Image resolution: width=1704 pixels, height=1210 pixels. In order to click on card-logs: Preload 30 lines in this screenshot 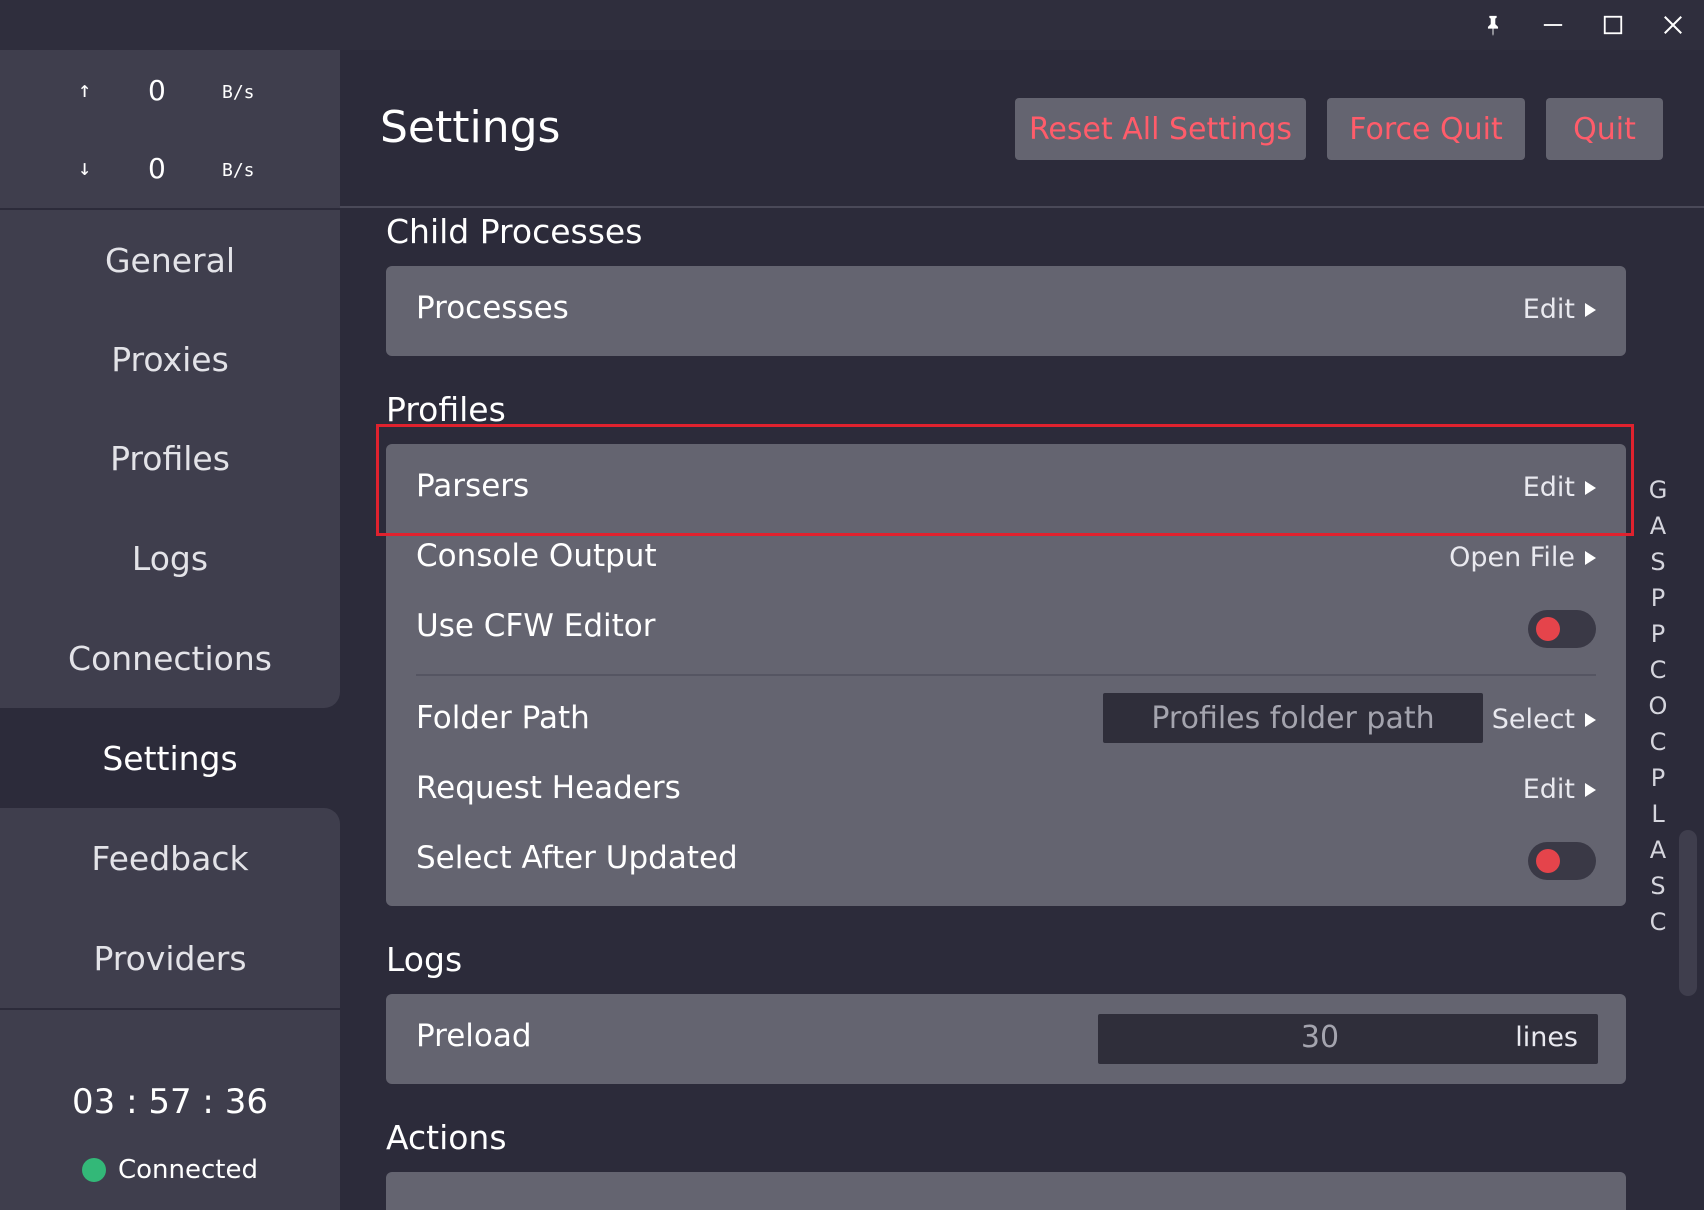, I will do `click(1006, 1039)`.